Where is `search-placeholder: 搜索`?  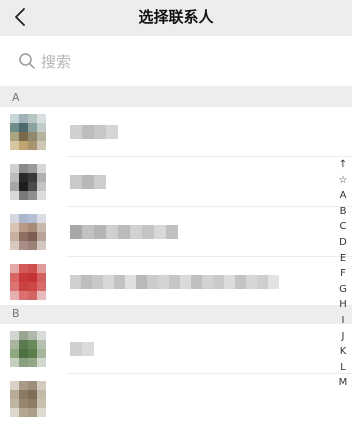 search-placeholder: 搜索 is located at coordinates (56, 61).